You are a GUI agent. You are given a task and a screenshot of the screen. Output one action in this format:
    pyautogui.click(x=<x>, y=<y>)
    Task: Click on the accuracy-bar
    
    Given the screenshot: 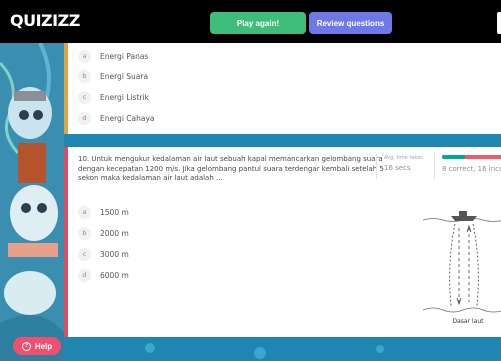 What is the action you would take?
    pyautogui.click(x=471, y=157)
    